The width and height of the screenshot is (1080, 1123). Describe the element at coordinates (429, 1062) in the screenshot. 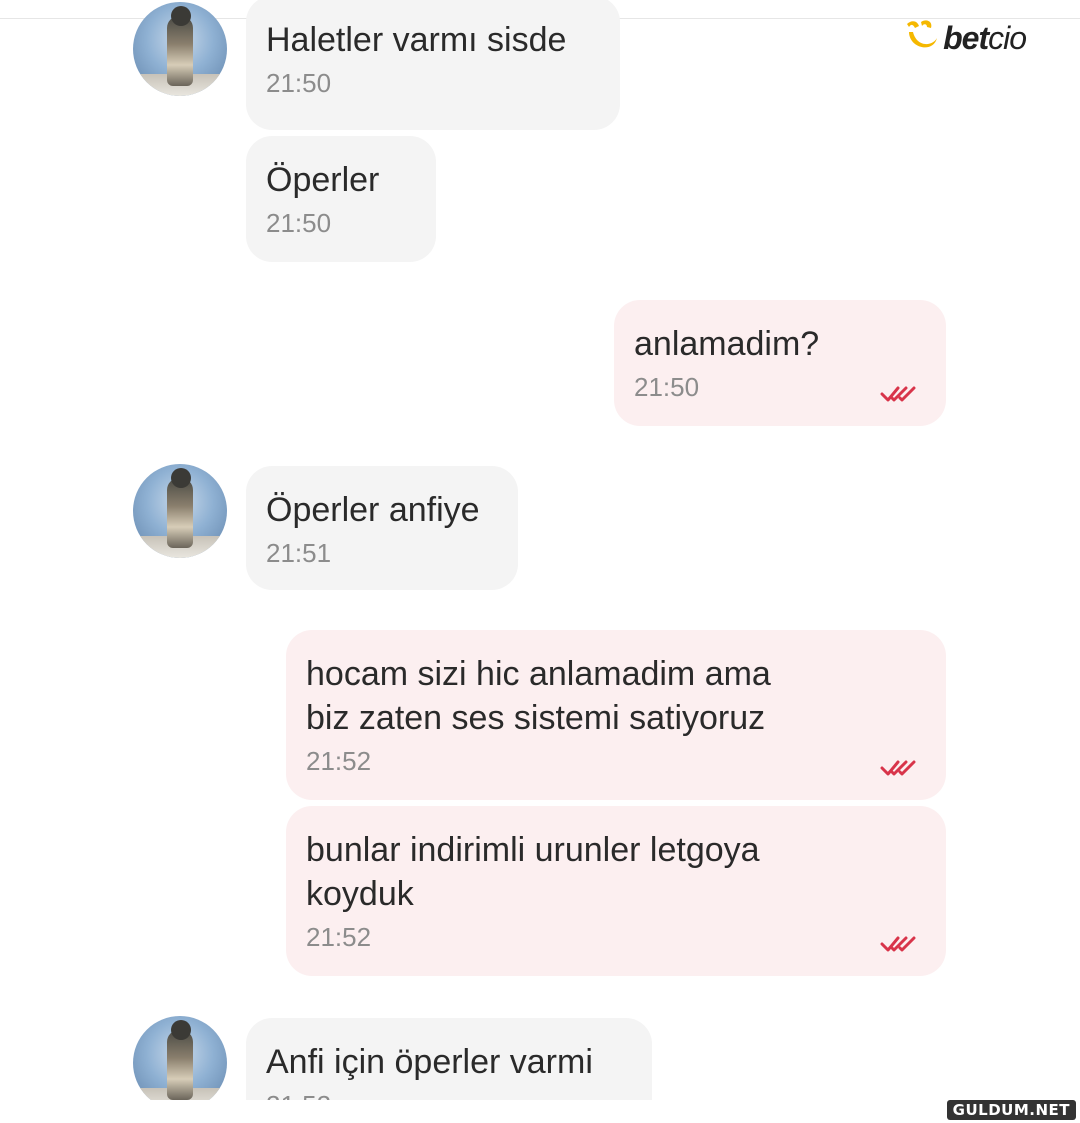

I see `message-text: Anfi için öperler varmi` at that location.